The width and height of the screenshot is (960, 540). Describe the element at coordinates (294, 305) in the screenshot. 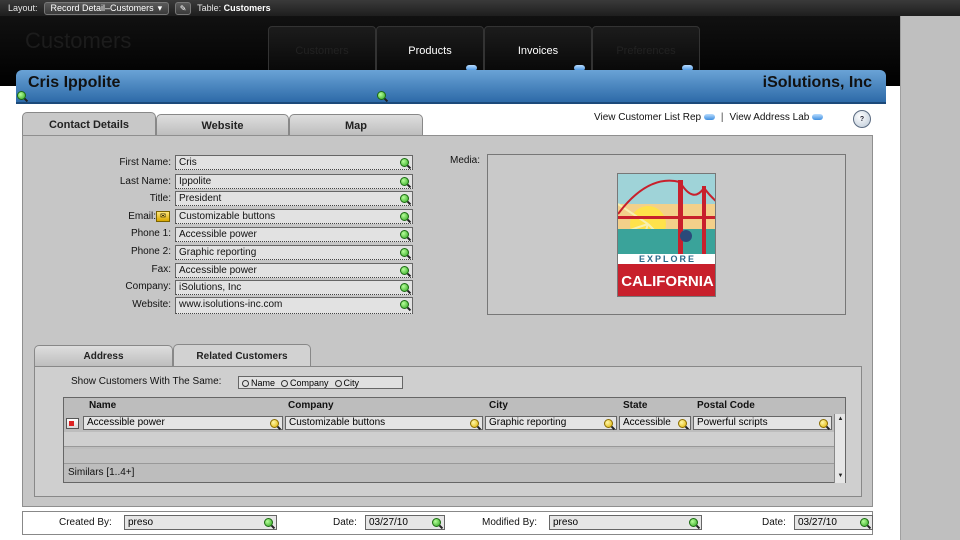

I see `website-field: www.isolutions-inc.com` at that location.